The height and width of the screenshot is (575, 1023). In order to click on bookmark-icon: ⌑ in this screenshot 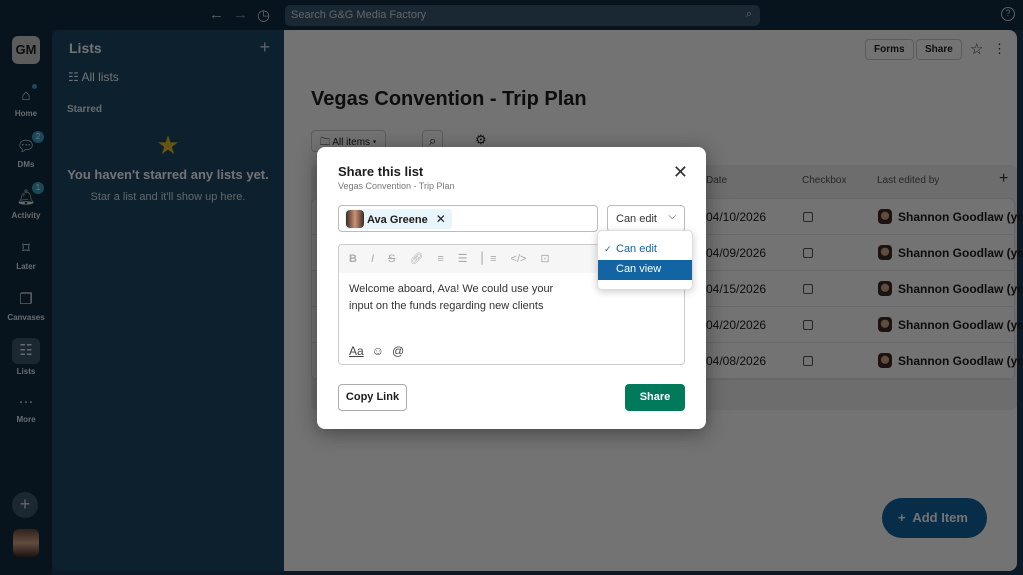, I will do `click(26, 248)`.